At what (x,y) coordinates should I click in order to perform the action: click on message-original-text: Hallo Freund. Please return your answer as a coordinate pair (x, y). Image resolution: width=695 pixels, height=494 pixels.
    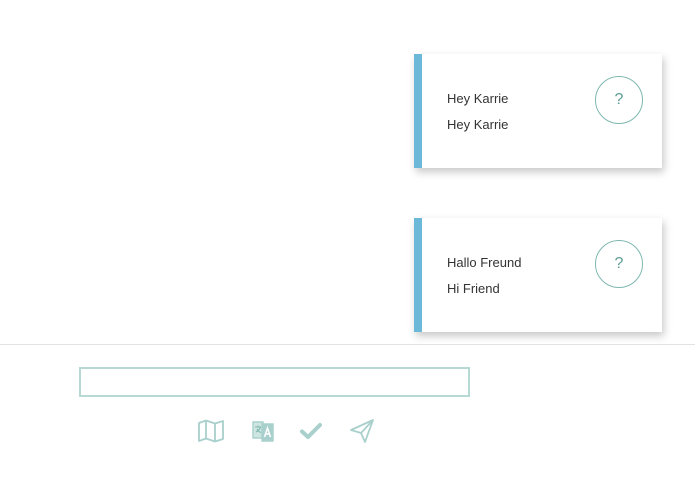
    Looking at the image, I should click on (484, 262).